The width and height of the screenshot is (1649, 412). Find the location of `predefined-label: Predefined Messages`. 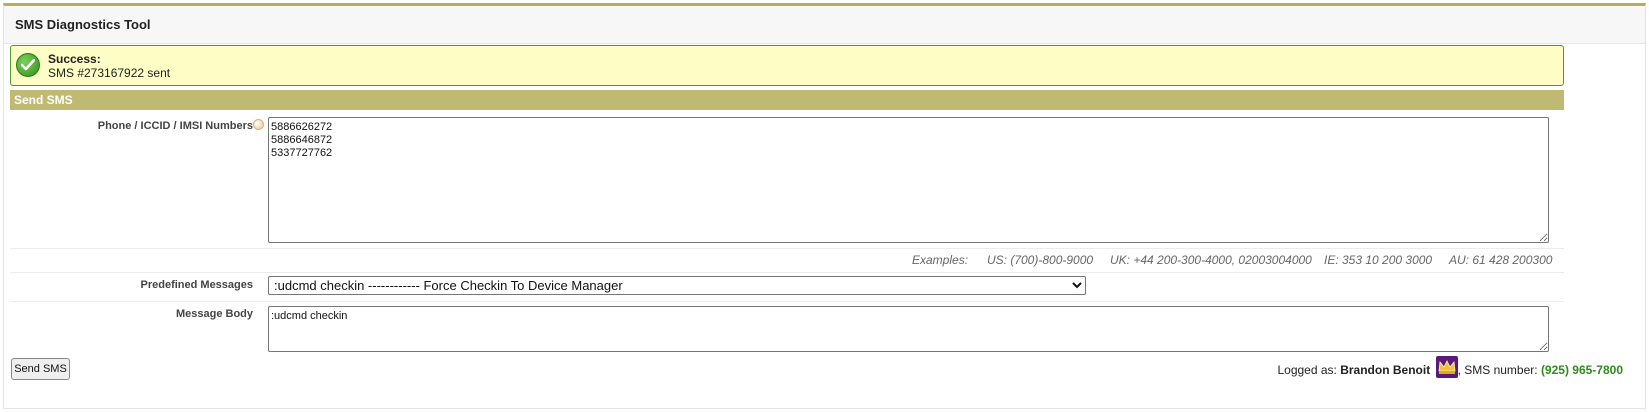

predefined-label: Predefined Messages is located at coordinates (197, 285).